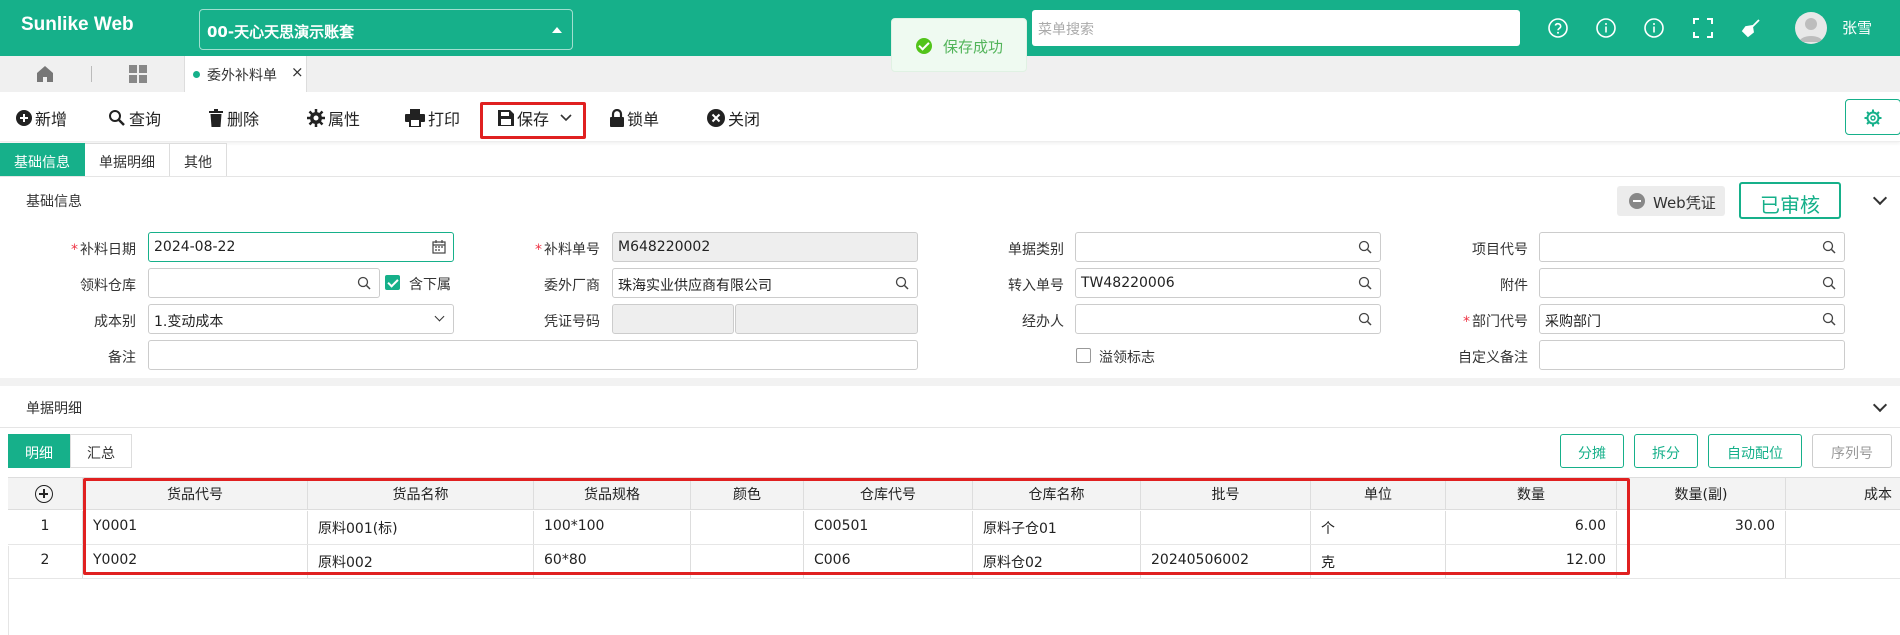  What do you see at coordinates (134, 118) in the screenshot?
I see `query-button: 查询` at bounding box center [134, 118].